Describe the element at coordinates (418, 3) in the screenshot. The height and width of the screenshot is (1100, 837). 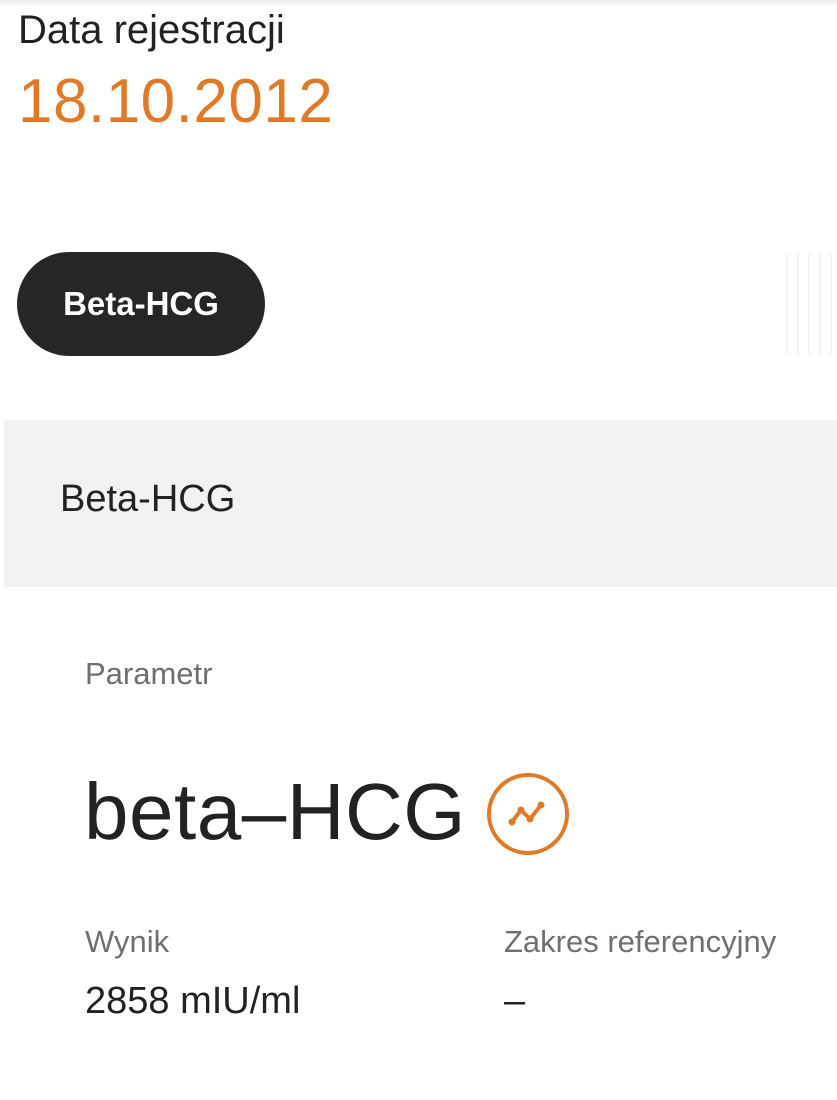
I see `top-bar-shadow` at that location.